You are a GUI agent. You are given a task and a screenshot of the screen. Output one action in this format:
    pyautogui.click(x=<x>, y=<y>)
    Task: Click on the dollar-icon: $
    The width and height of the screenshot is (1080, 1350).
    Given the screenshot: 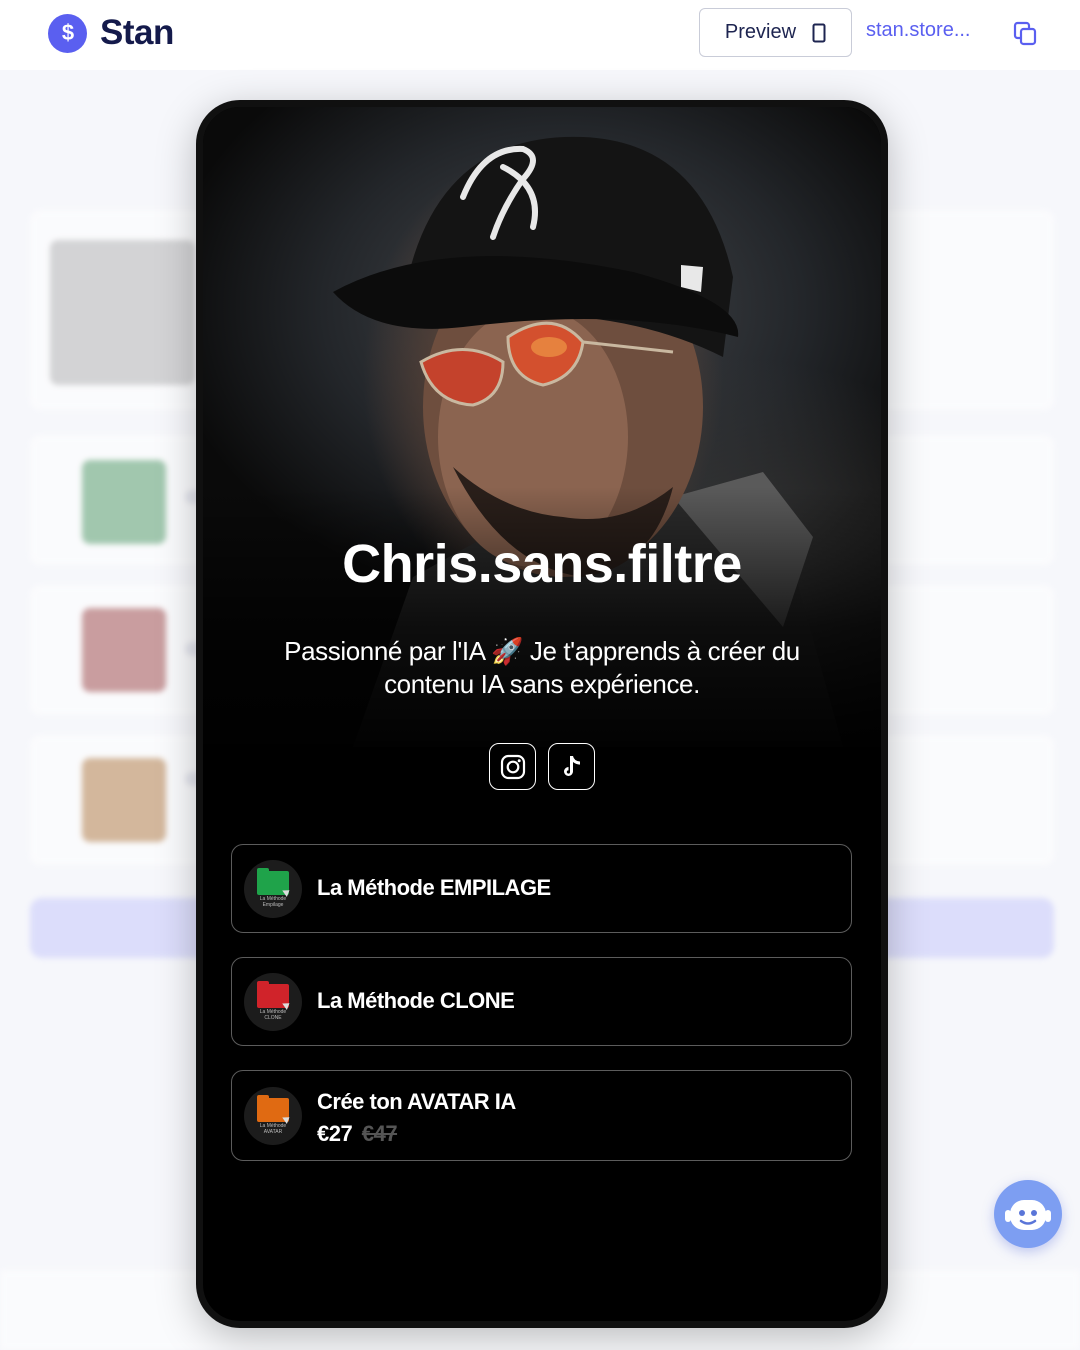 What is the action you would take?
    pyautogui.click(x=67, y=33)
    